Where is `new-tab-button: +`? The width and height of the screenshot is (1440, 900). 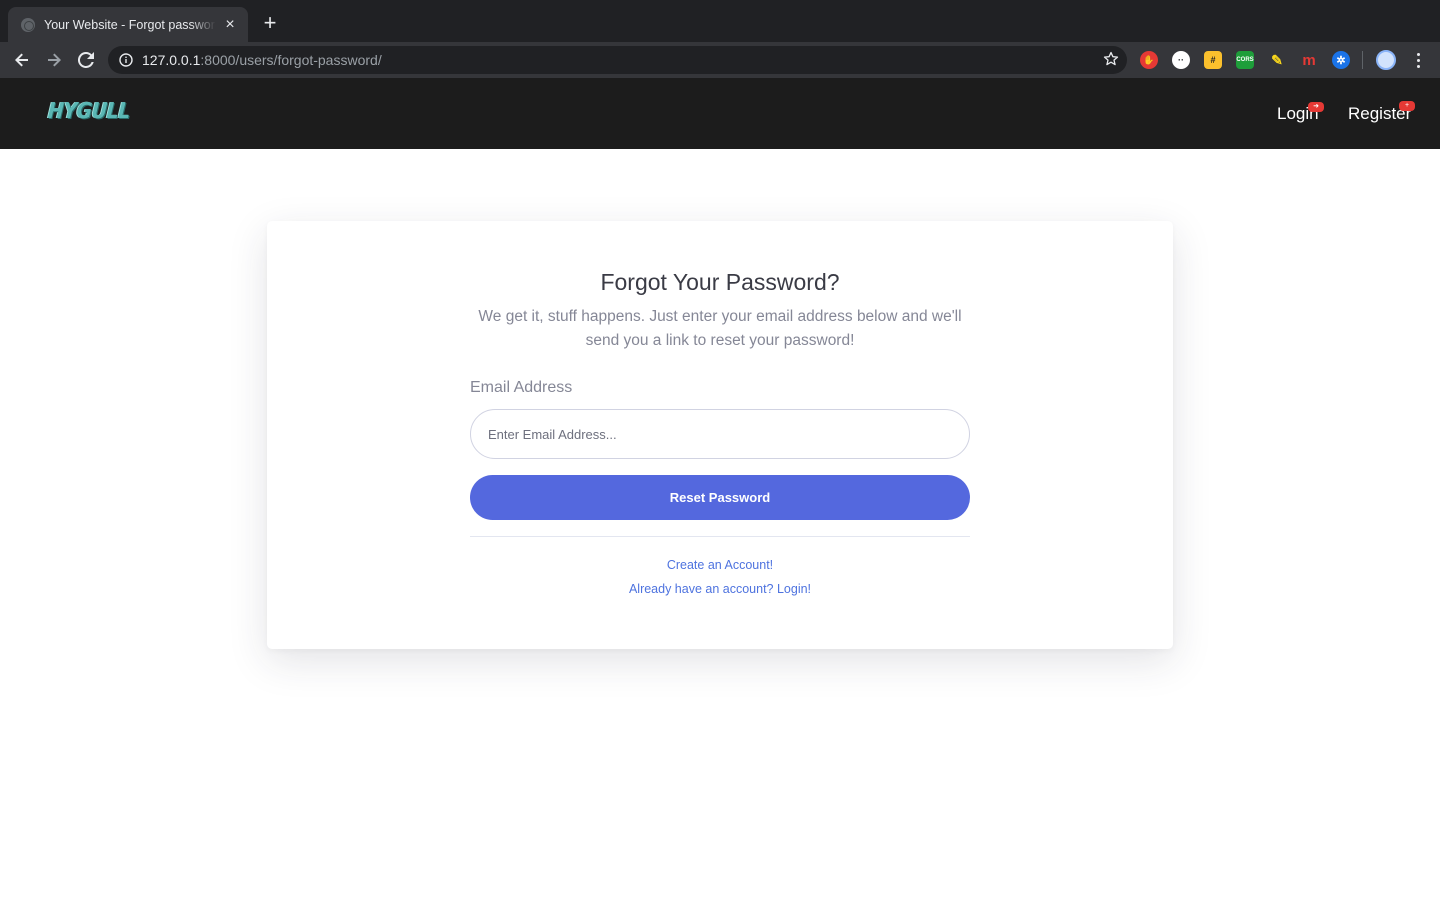 new-tab-button: + is located at coordinates (270, 23).